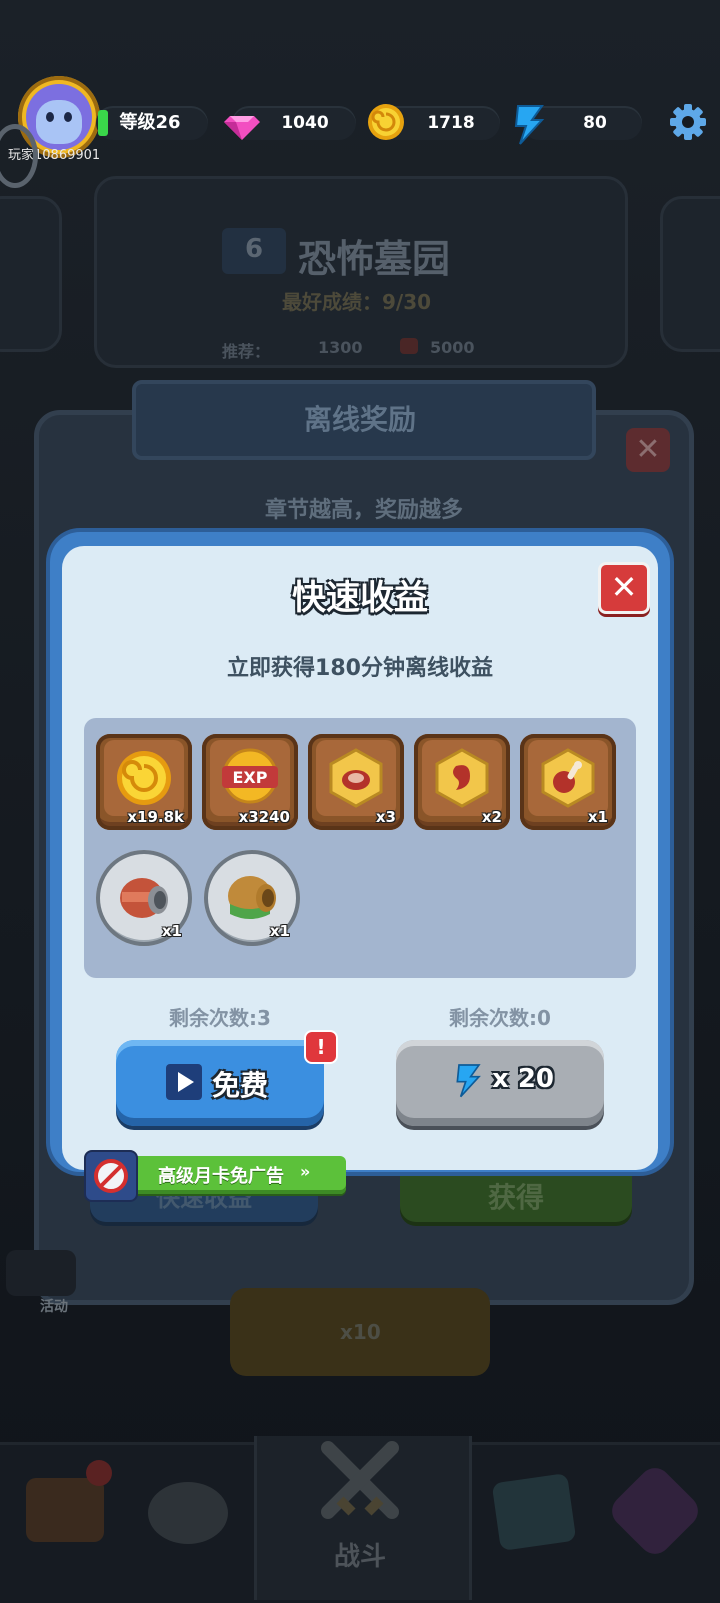  Describe the element at coordinates (452, 347) in the screenshot. I see `chapter-reward-value: 5000` at that location.